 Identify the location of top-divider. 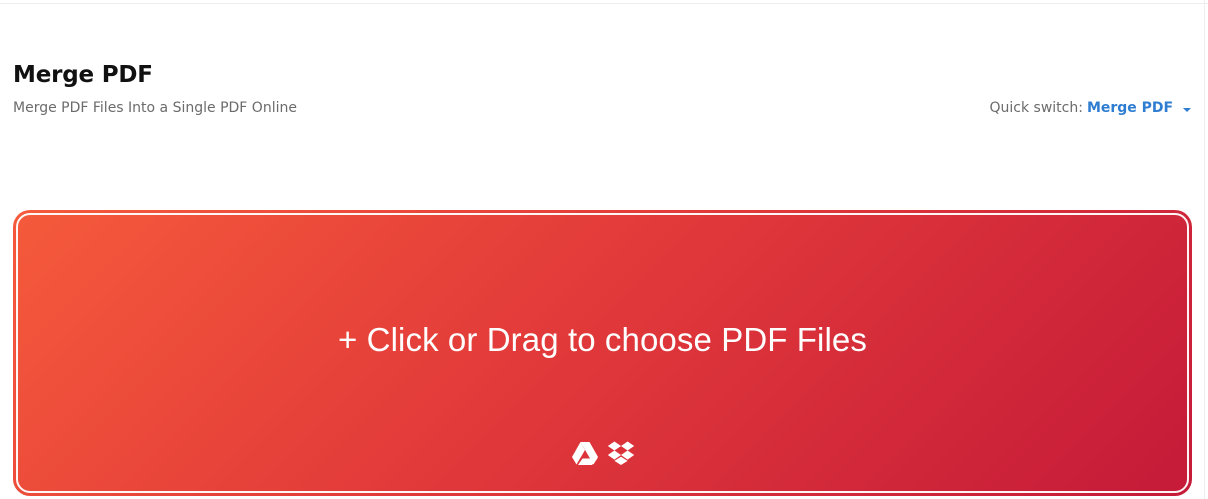
(604, 3).